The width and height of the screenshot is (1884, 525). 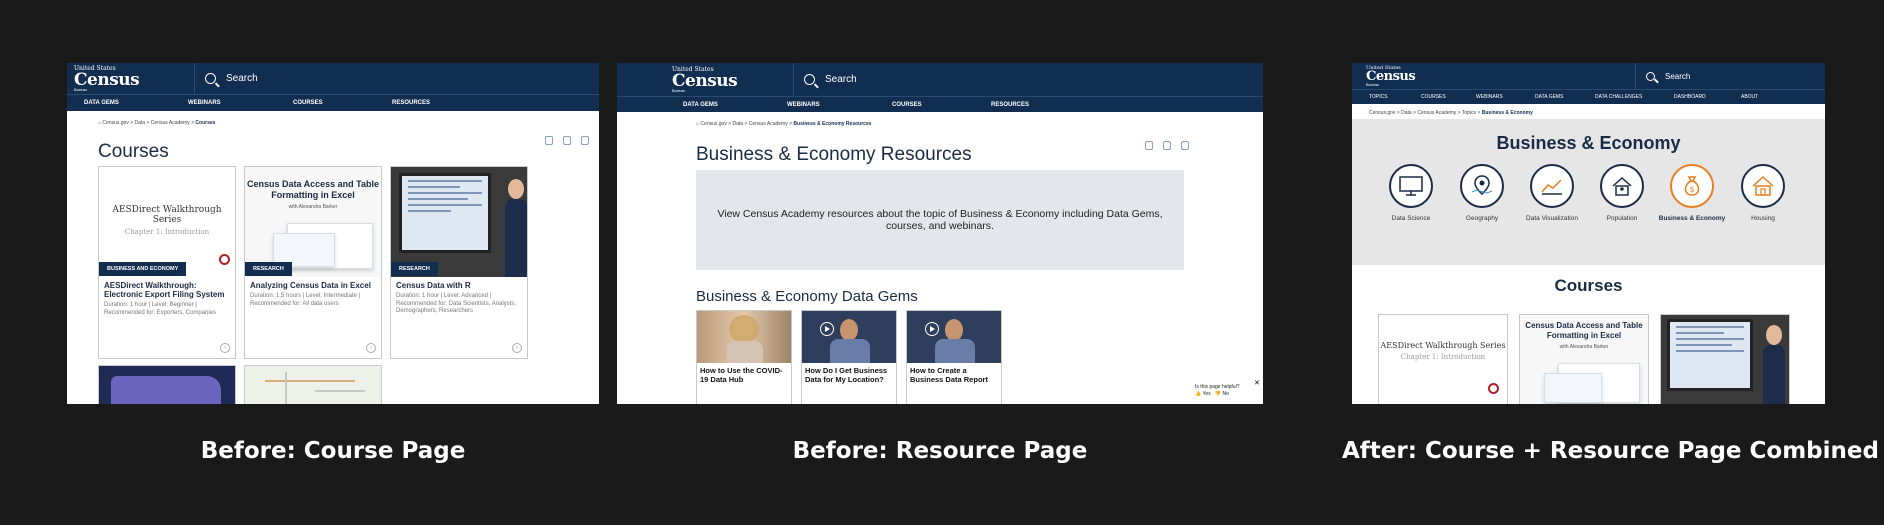 What do you see at coordinates (1411, 193) in the screenshot?
I see `topic-data-science: Data Science` at bounding box center [1411, 193].